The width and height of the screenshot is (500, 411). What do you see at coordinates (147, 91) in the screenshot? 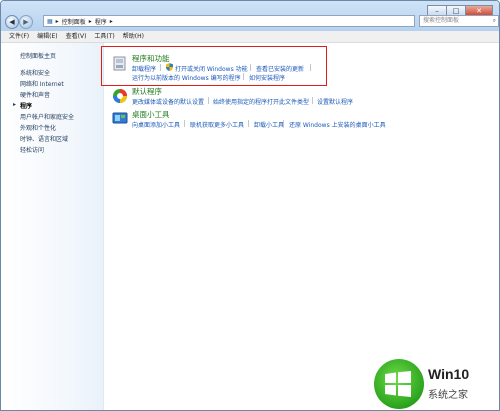
I see `default-programs-title: 默认程序` at bounding box center [147, 91].